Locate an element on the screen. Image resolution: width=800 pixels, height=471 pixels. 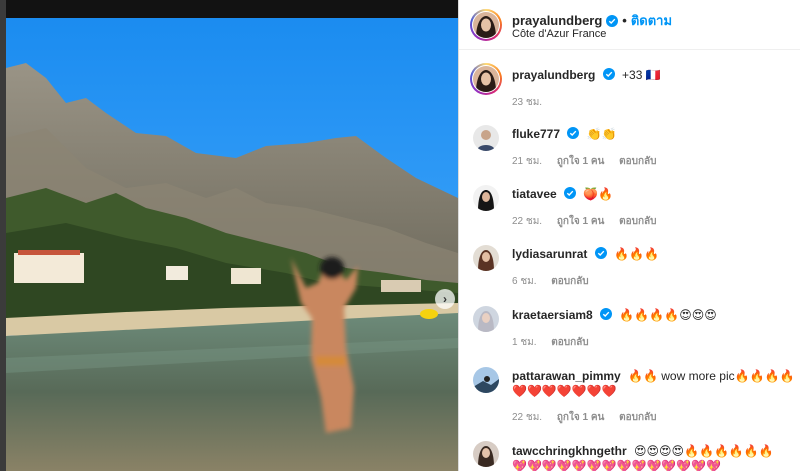
comment-text: 🔥🔥🔥🔥😍😍😍 is located at coordinates (668, 315).